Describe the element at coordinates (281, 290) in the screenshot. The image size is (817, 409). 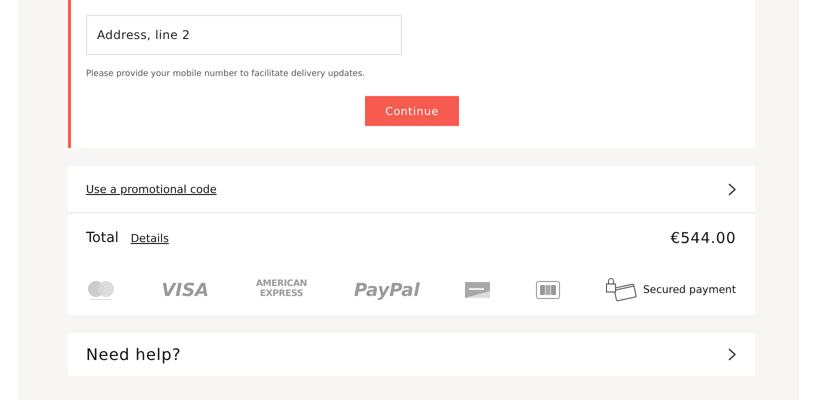
I see `card-logo: AMERICAN EXPRESS` at that location.